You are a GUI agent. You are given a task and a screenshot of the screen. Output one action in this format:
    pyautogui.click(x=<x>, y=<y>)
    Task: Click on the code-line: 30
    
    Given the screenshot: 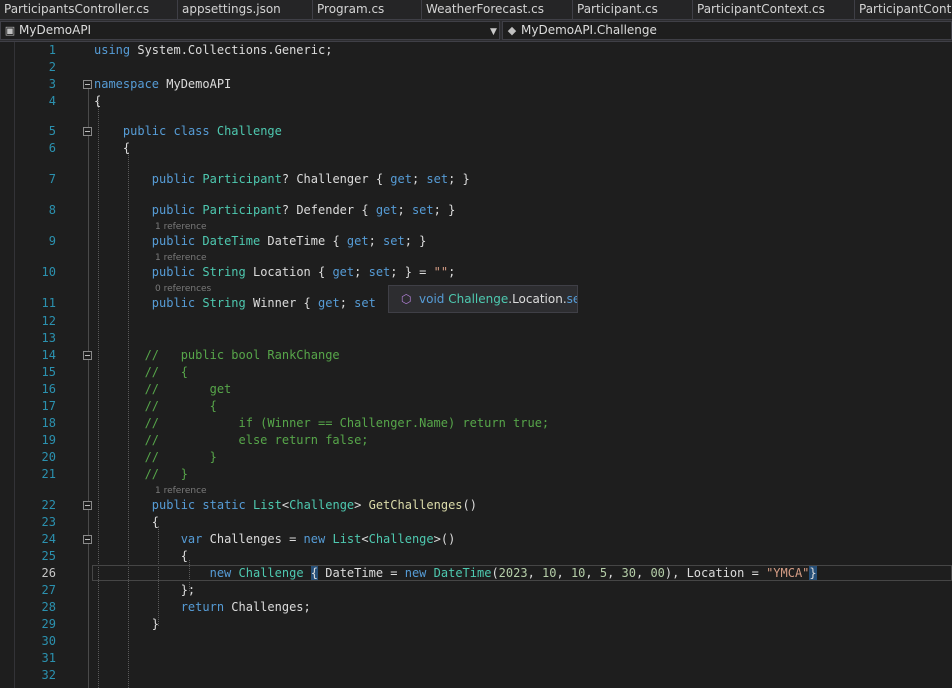 What is the action you would take?
    pyautogui.click(x=476, y=641)
    